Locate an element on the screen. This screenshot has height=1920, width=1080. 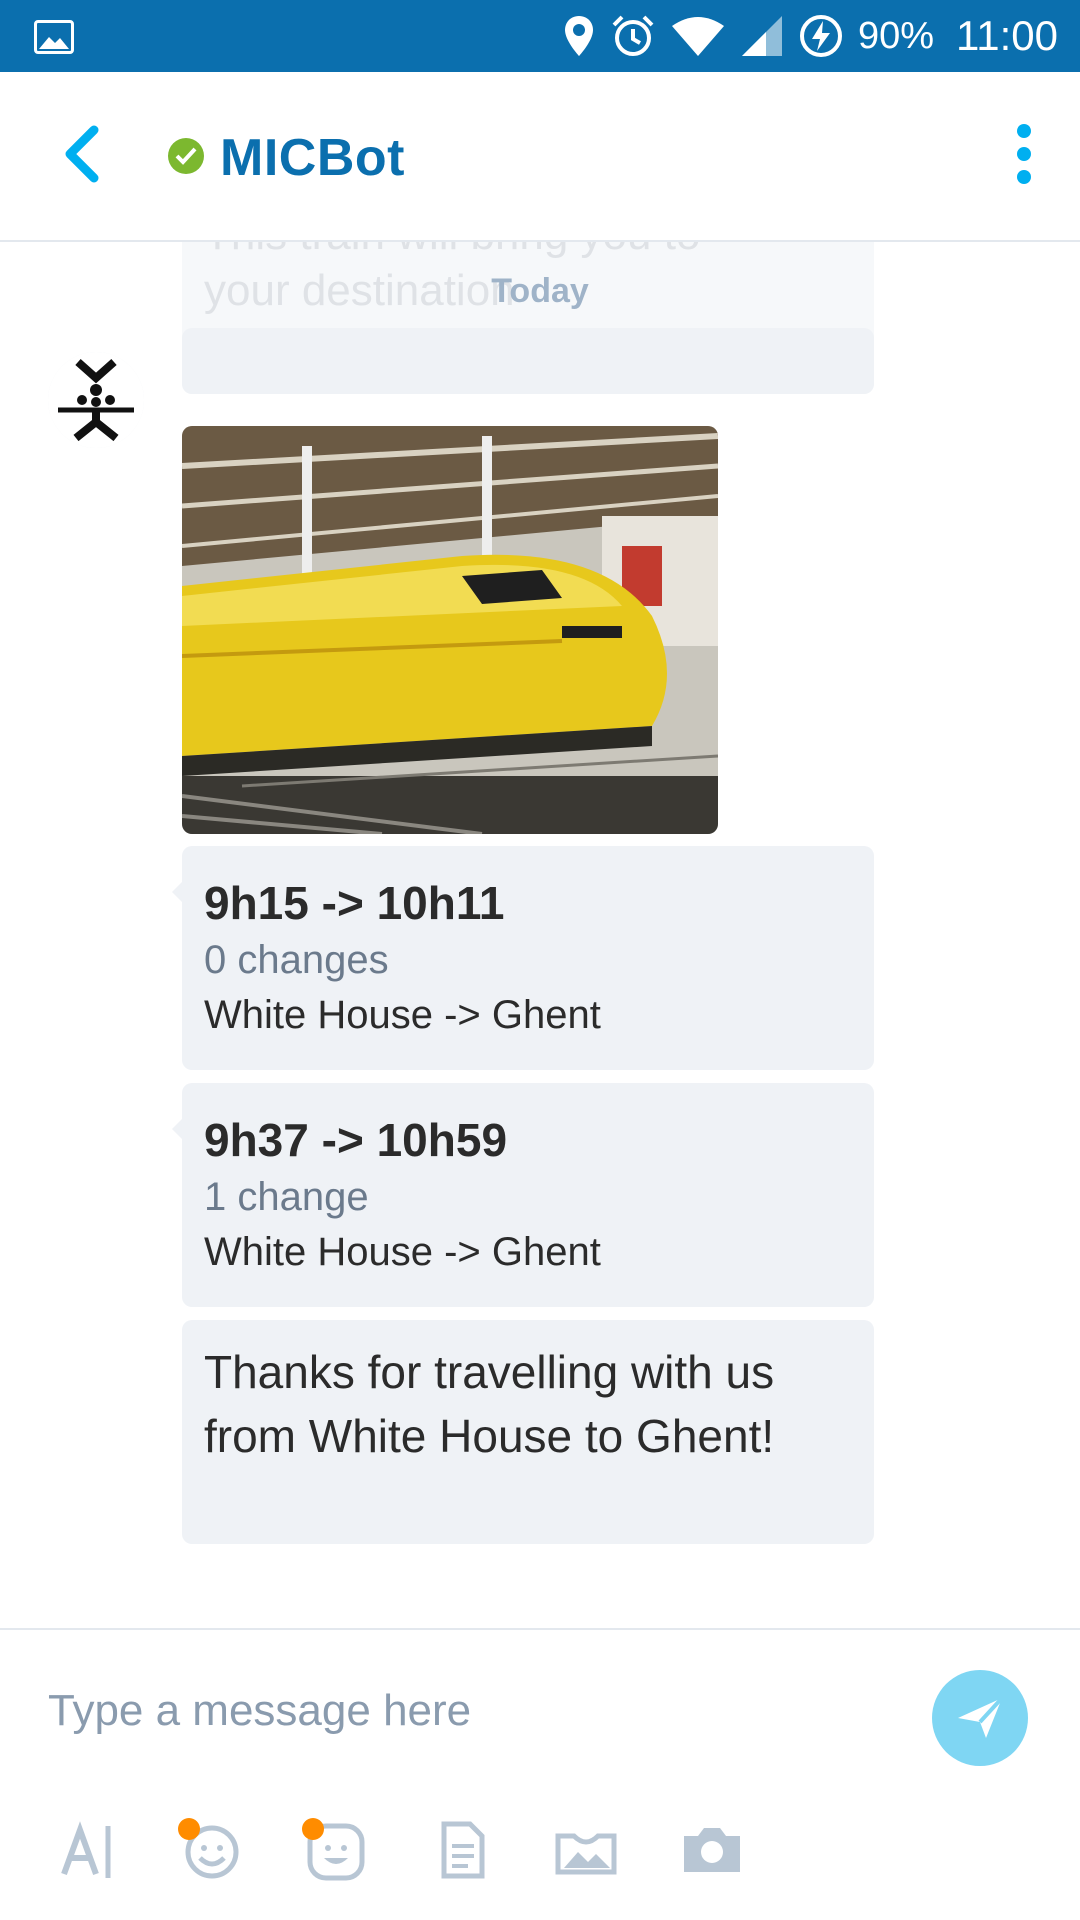
chevron-left-icon is located at coordinates (82, 154).